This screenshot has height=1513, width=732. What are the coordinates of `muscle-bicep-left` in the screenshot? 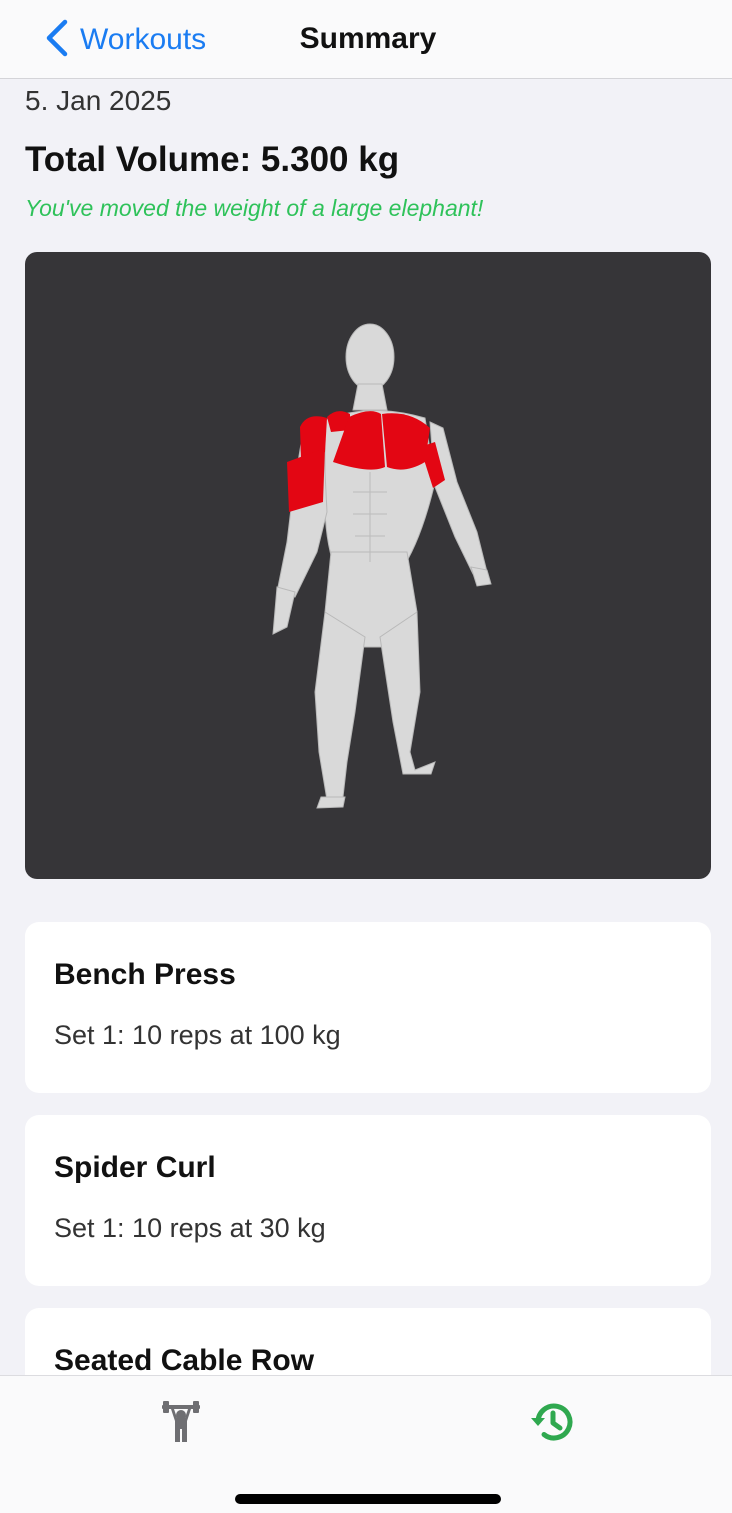 It's located at (306, 480).